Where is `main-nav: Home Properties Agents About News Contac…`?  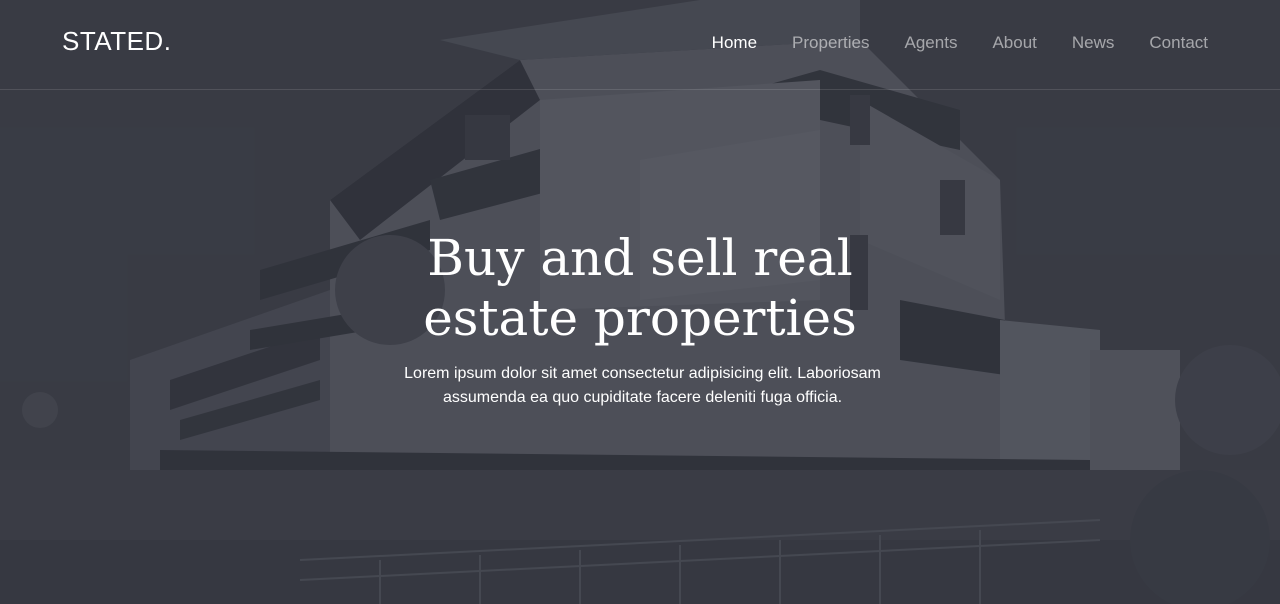 main-nav: Home Properties Agents About News Contac… is located at coordinates (942, 43).